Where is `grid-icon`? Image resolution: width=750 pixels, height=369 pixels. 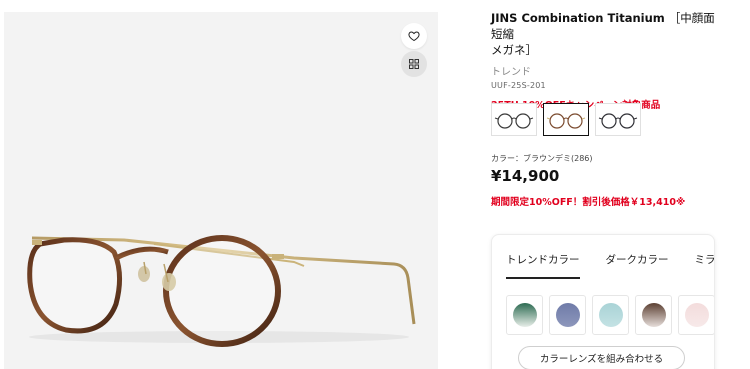
grid-icon is located at coordinates (414, 64).